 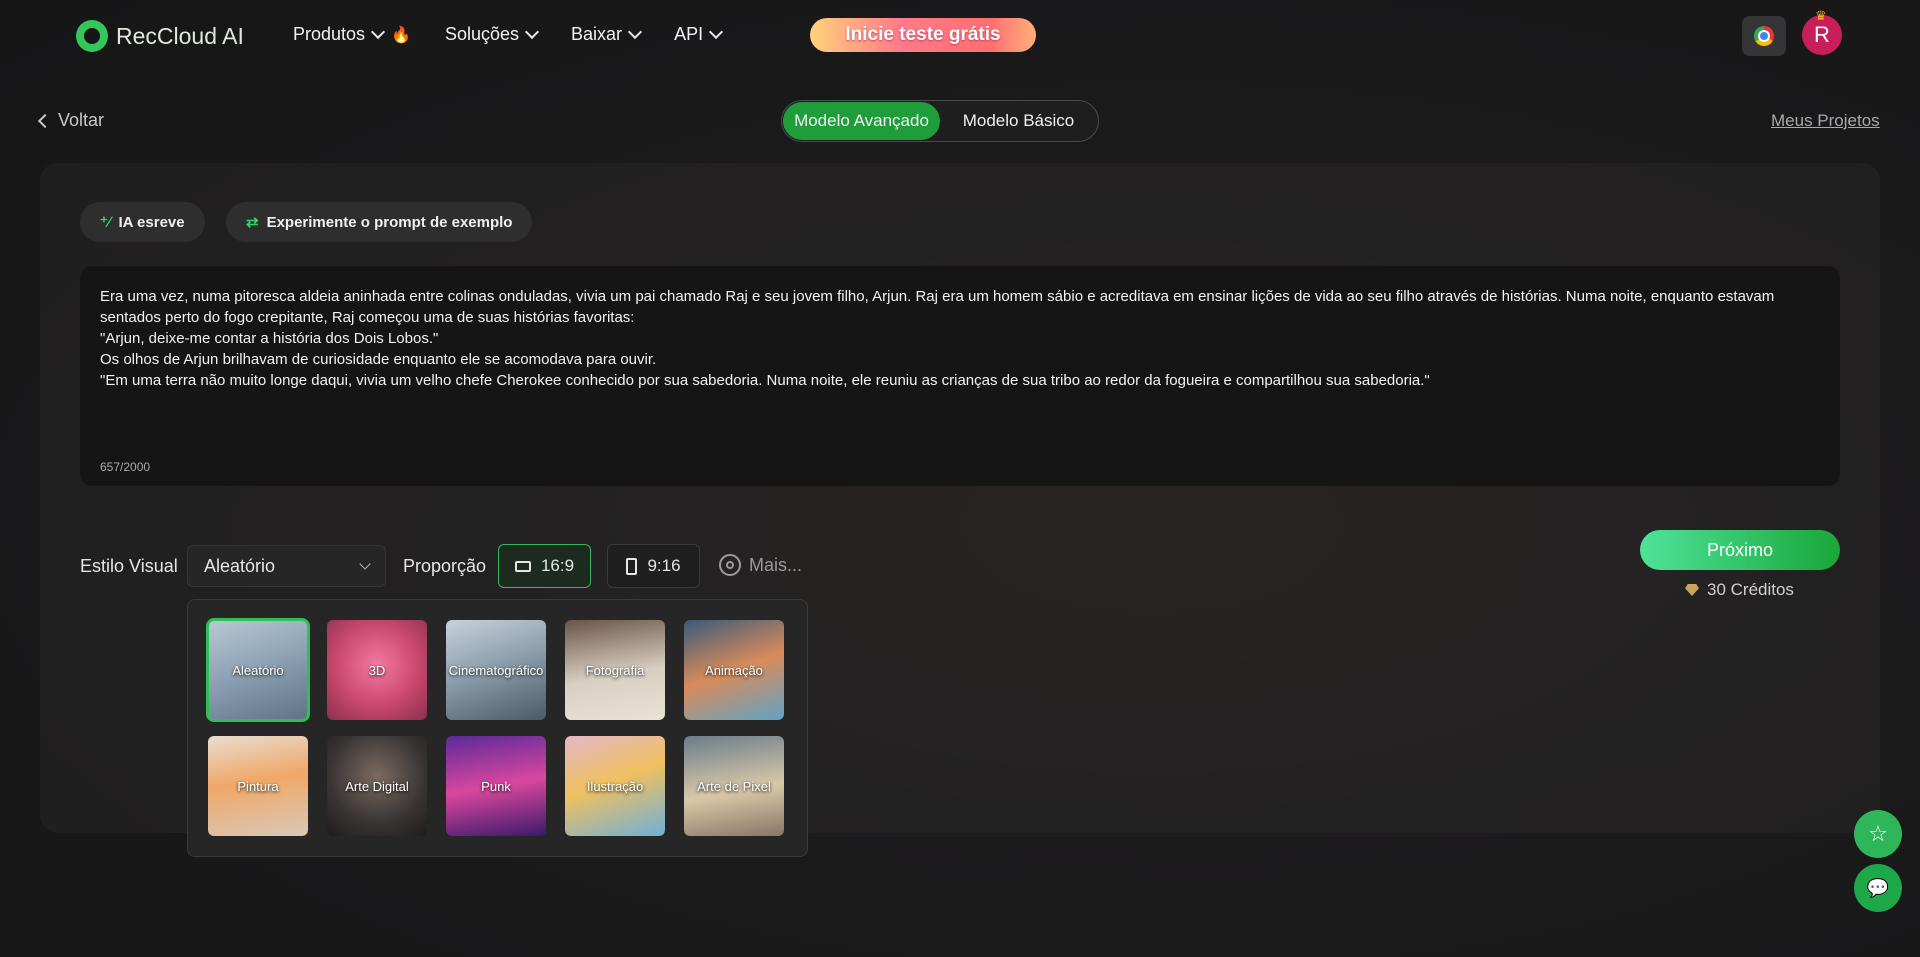 I want to click on style-option-label: Arte de Pixel, so click(x=734, y=786).